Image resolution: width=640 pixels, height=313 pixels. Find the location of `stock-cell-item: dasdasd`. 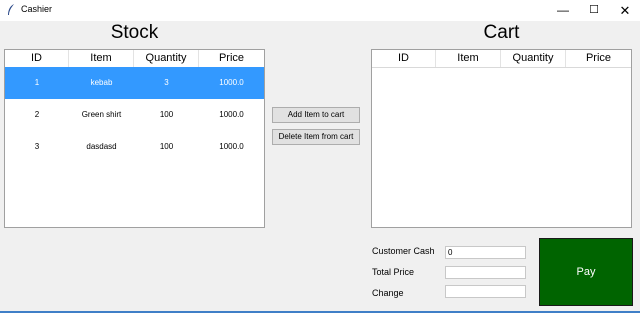

stock-cell-item: dasdasd is located at coordinates (101, 146).